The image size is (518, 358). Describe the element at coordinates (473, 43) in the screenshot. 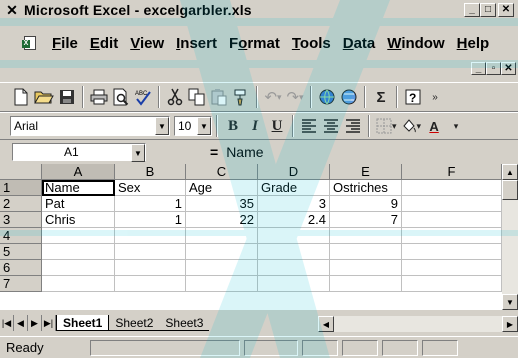

I see `menu-help: Help` at that location.